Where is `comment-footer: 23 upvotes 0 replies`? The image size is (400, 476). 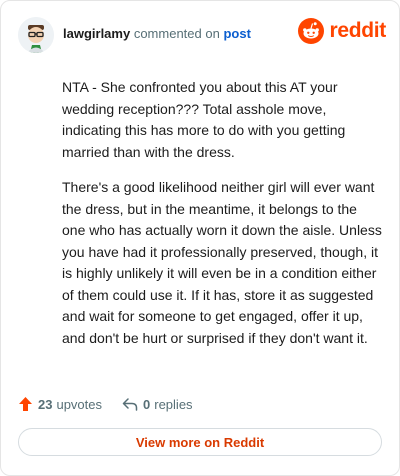
comment-footer: 23 upvotes 0 replies is located at coordinates (105, 404).